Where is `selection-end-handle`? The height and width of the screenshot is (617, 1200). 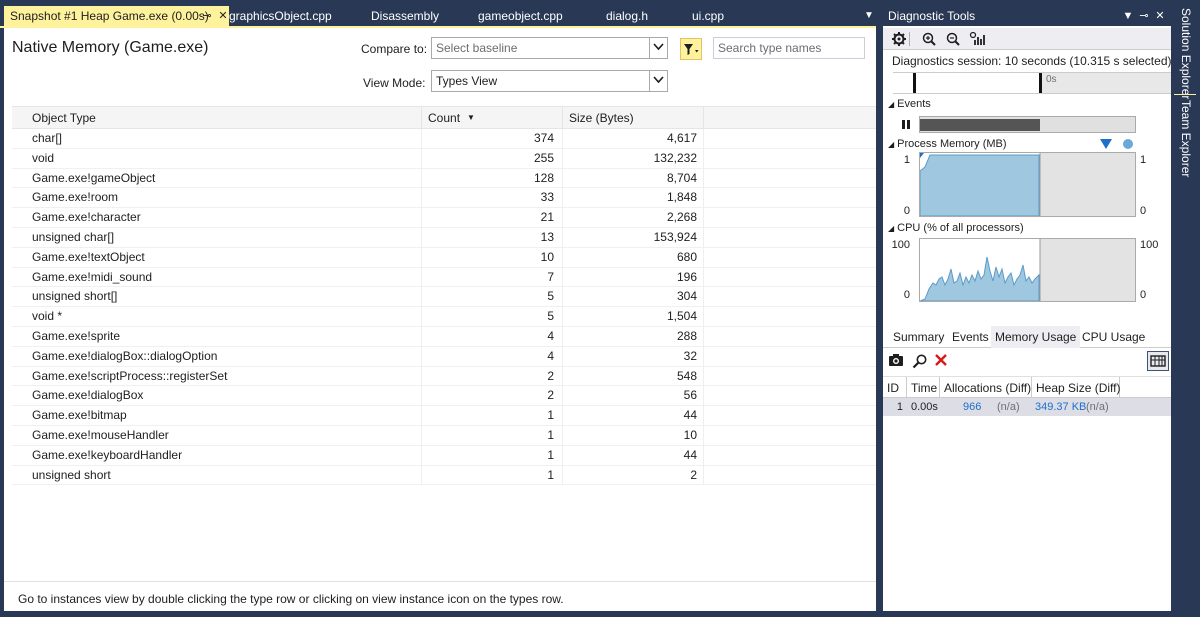
selection-end-handle is located at coordinates (1040, 83).